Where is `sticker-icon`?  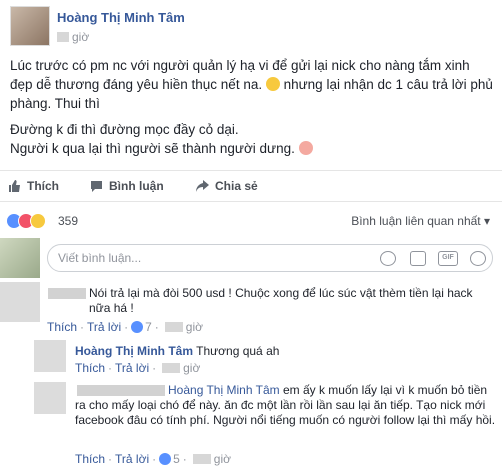 sticker-icon is located at coordinates (478, 258).